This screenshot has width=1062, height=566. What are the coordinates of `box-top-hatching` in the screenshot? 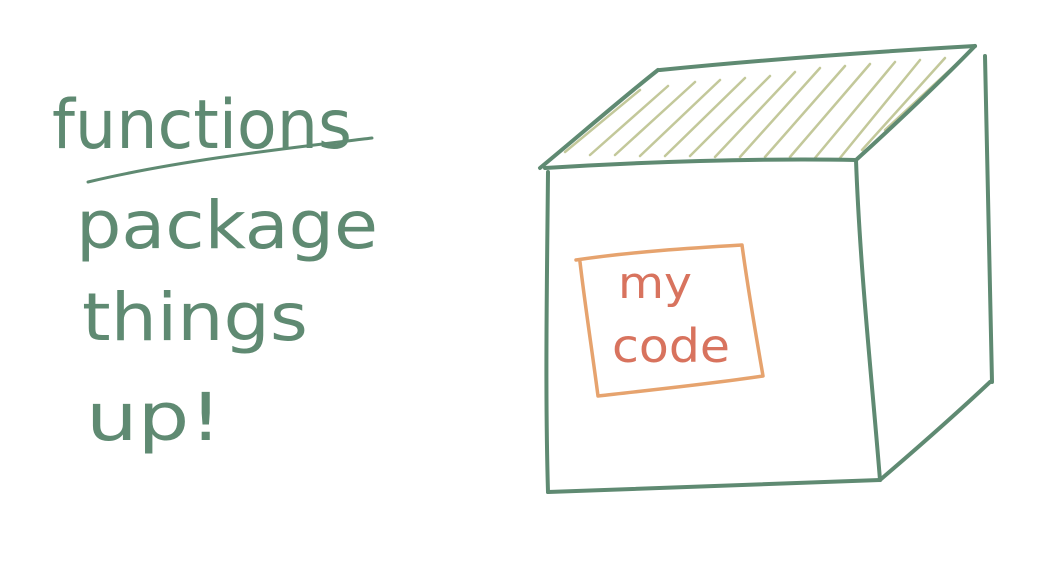 It's located at (765, 107).